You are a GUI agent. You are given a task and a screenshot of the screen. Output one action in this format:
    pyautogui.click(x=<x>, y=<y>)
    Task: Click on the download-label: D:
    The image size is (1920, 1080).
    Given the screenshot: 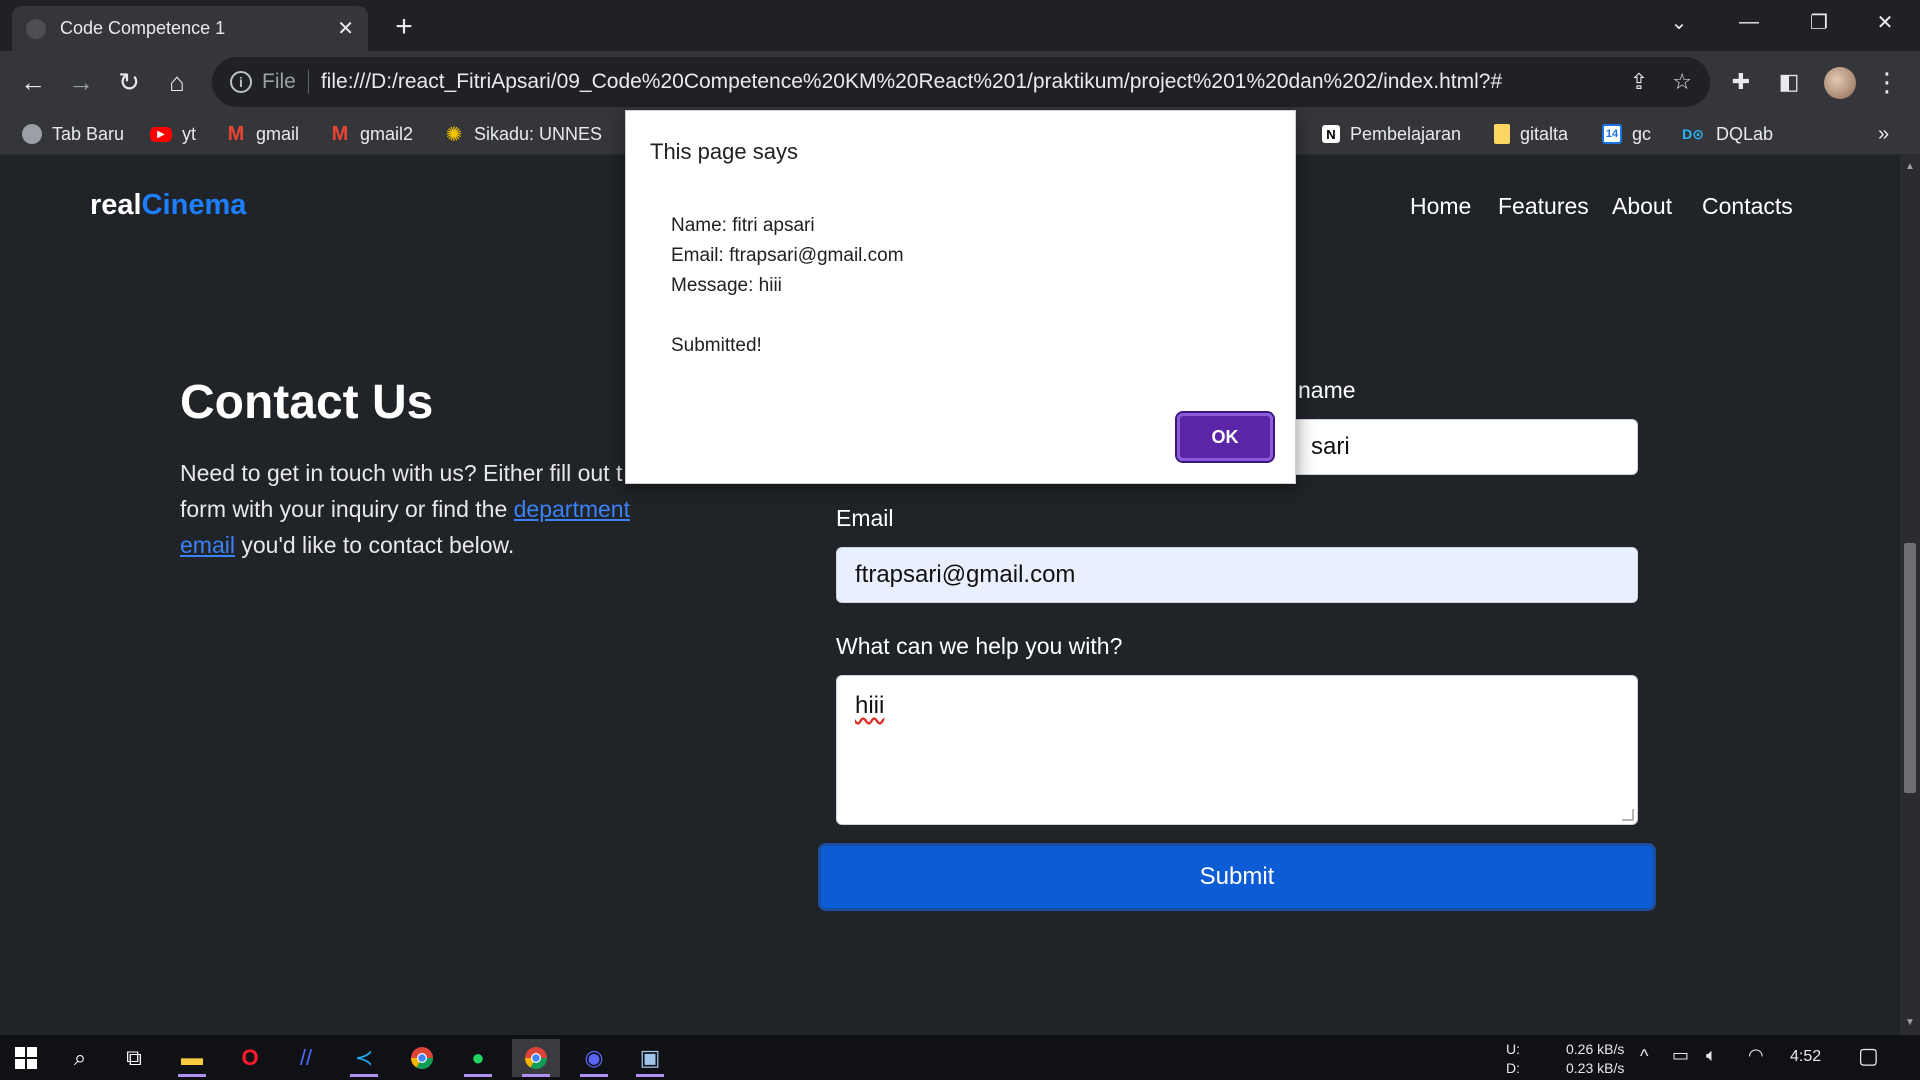 What is the action you would take?
    pyautogui.click(x=1513, y=1068)
    